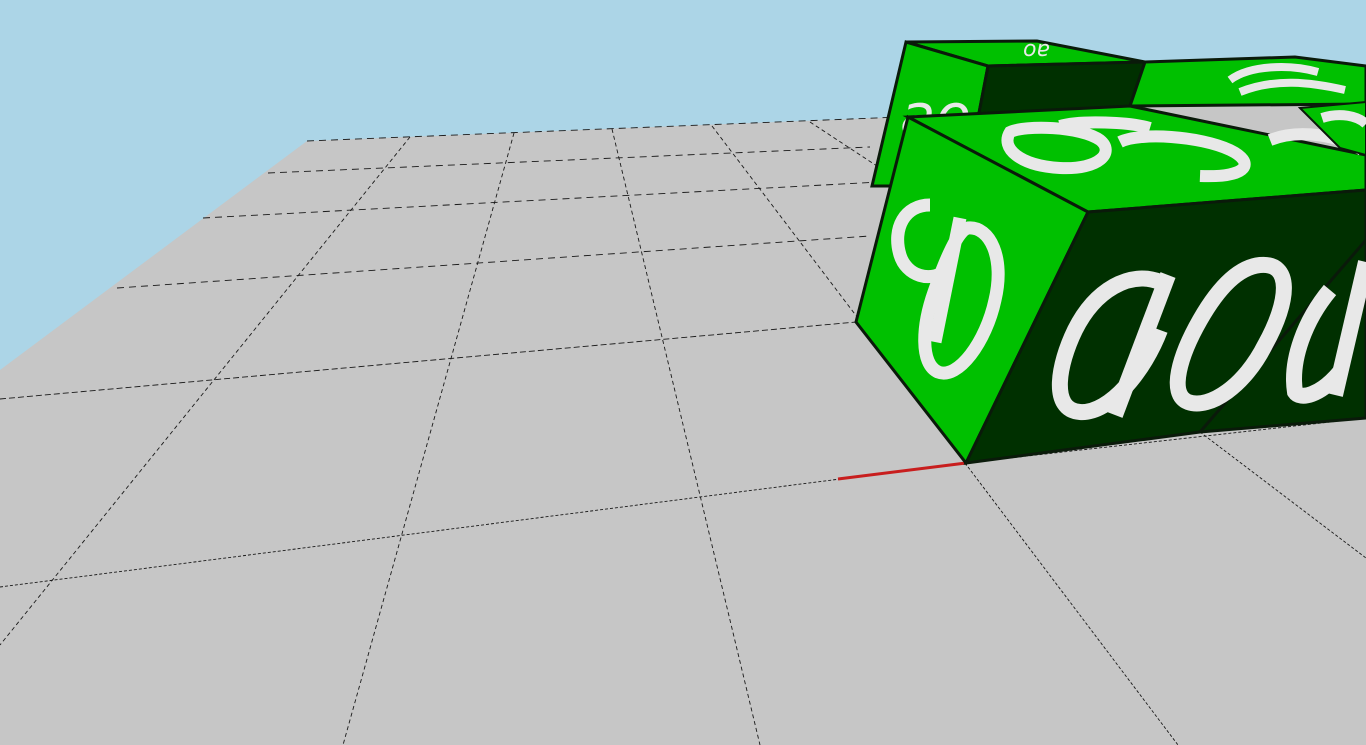 This screenshot has height=745, width=1366. I want to click on block-back-right, so click(1246, 81).